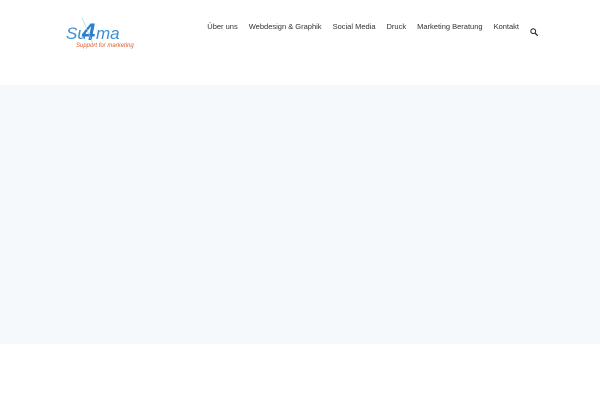 This screenshot has width=600, height=400. I want to click on su4ma-logo-graphic: Su 4 ma Support for marketing, so click(100, 33).